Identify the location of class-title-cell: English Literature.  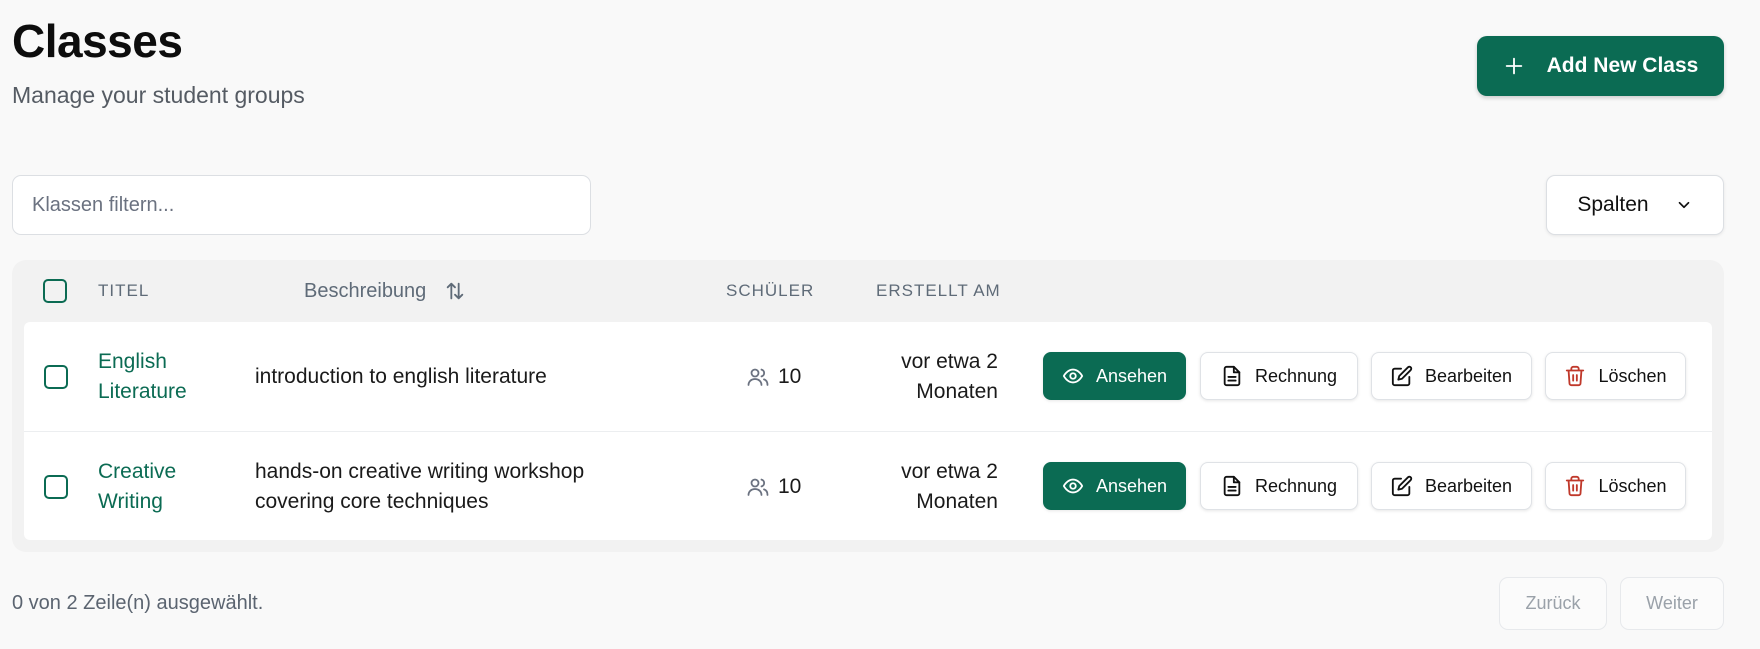
(178, 376).